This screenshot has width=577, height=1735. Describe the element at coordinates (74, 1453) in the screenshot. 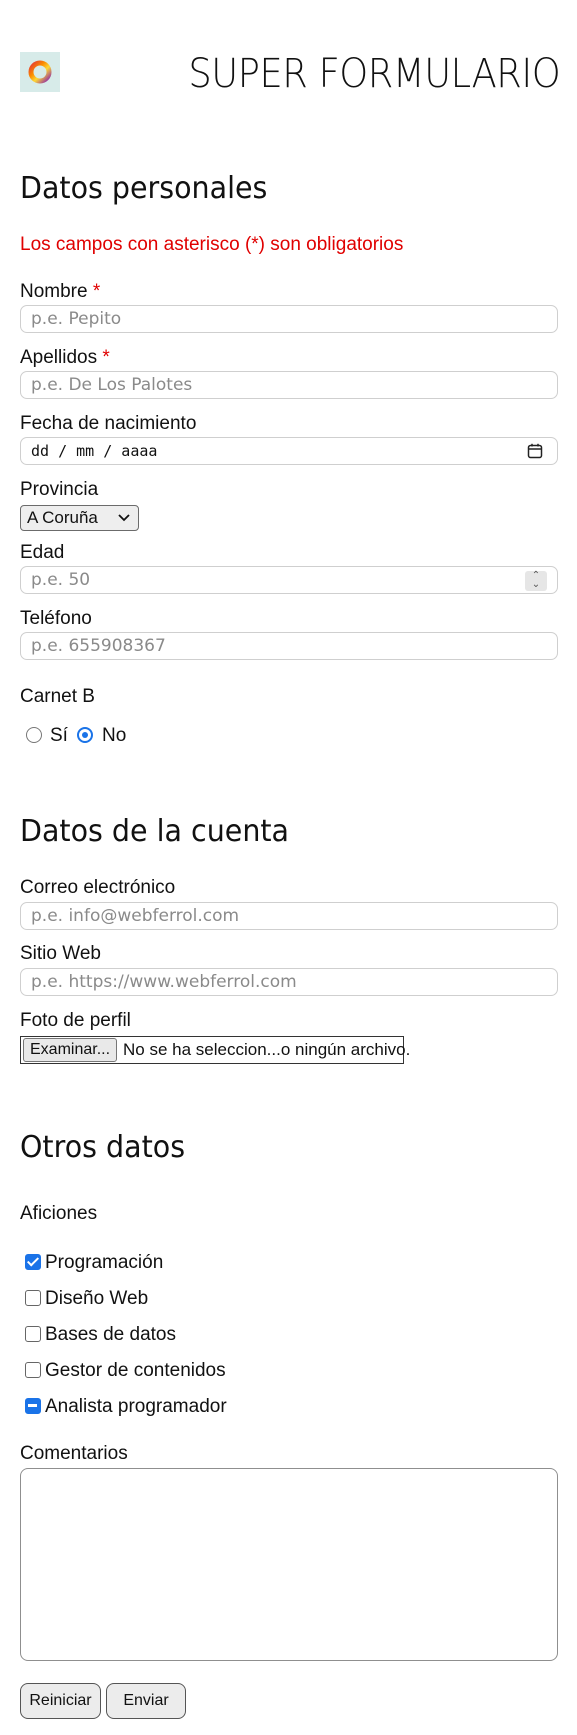

I see `comentarios-label: Comentarios` at that location.